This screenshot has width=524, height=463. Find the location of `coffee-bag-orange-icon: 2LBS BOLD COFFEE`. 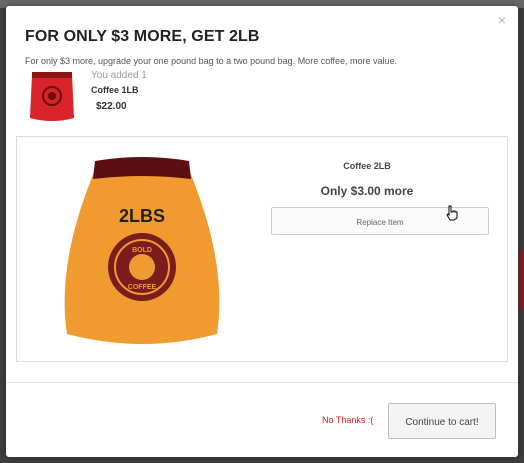

coffee-bag-orange-icon: 2LBS BOLD COFFEE is located at coordinates (142, 250).